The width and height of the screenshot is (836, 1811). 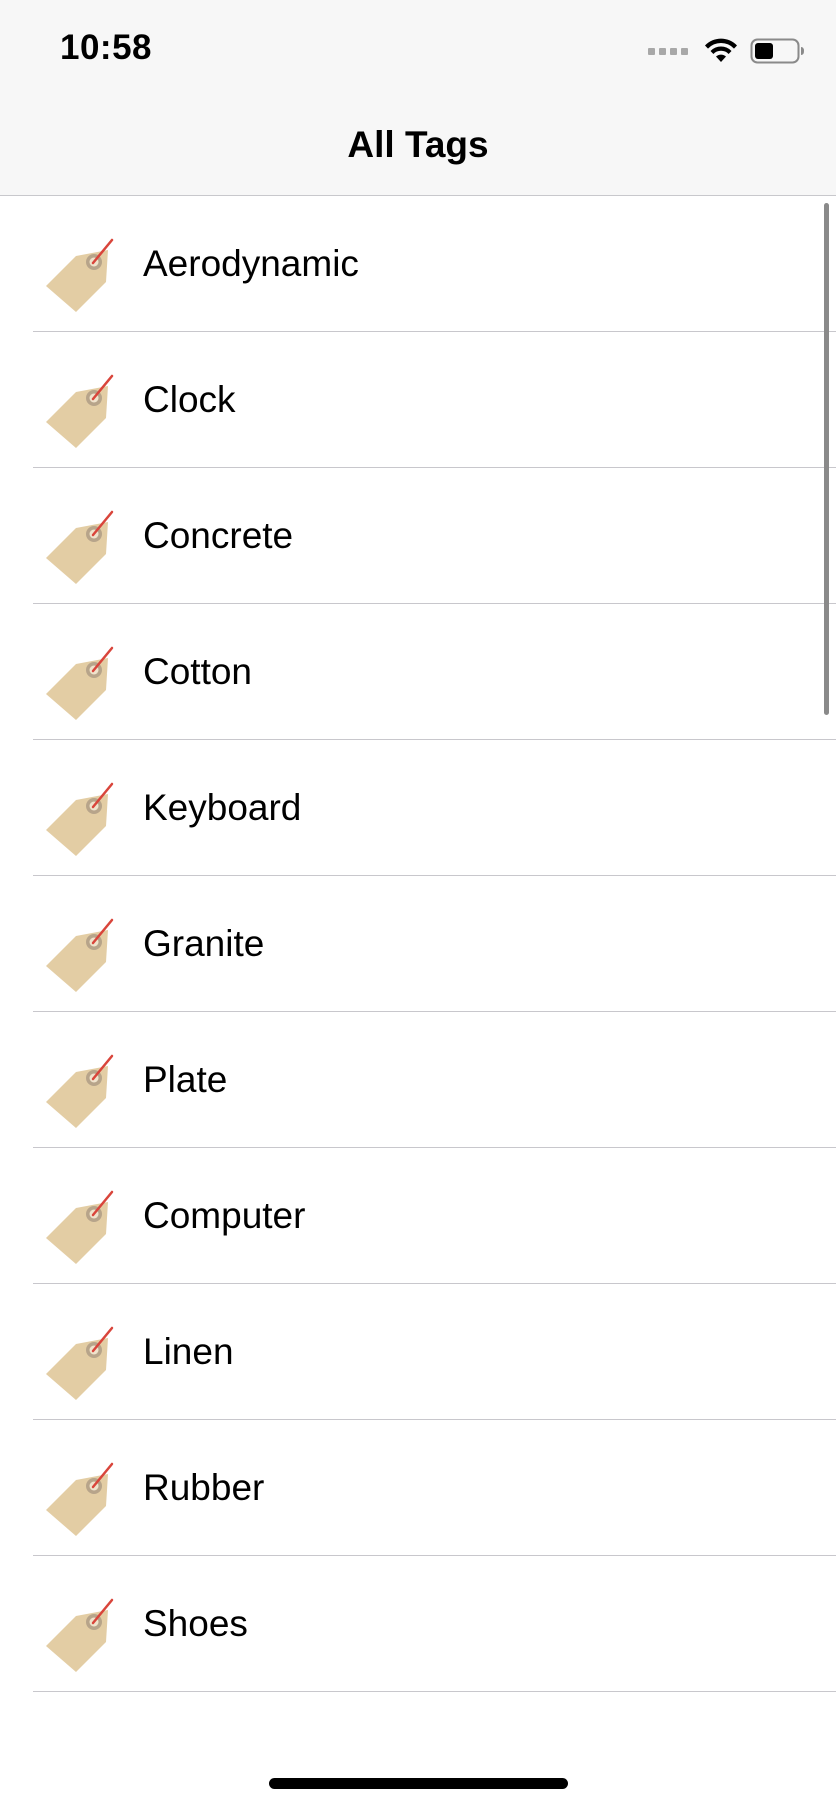 I want to click on tag-label: Plate, so click(x=185, y=1079).